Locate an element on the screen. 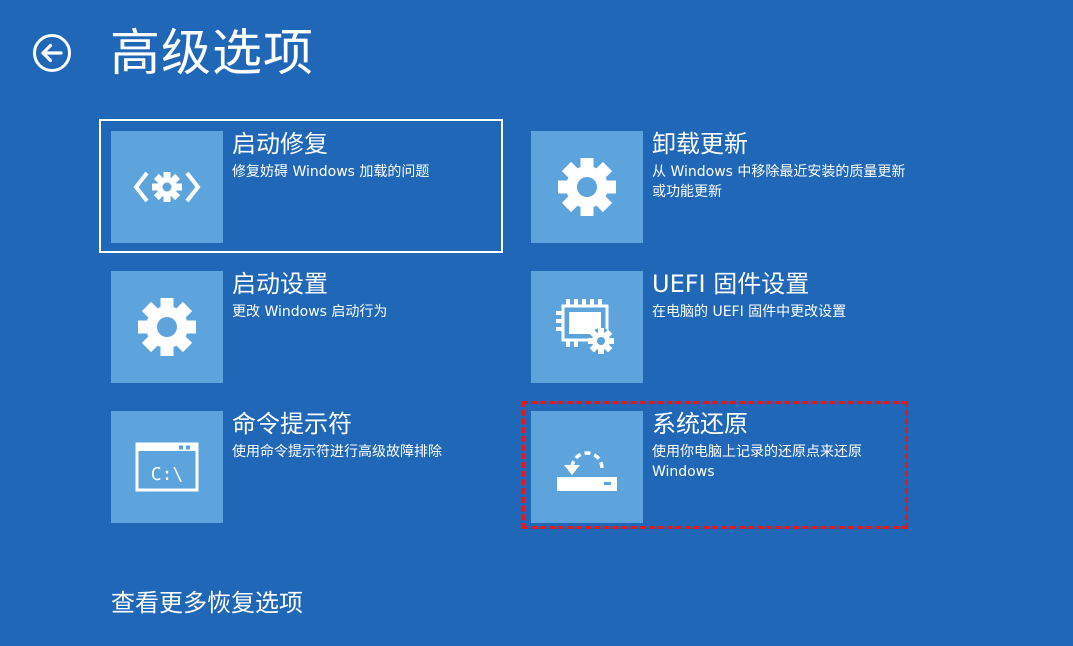  page-title: 高级选项 is located at coordinates (212, 53).